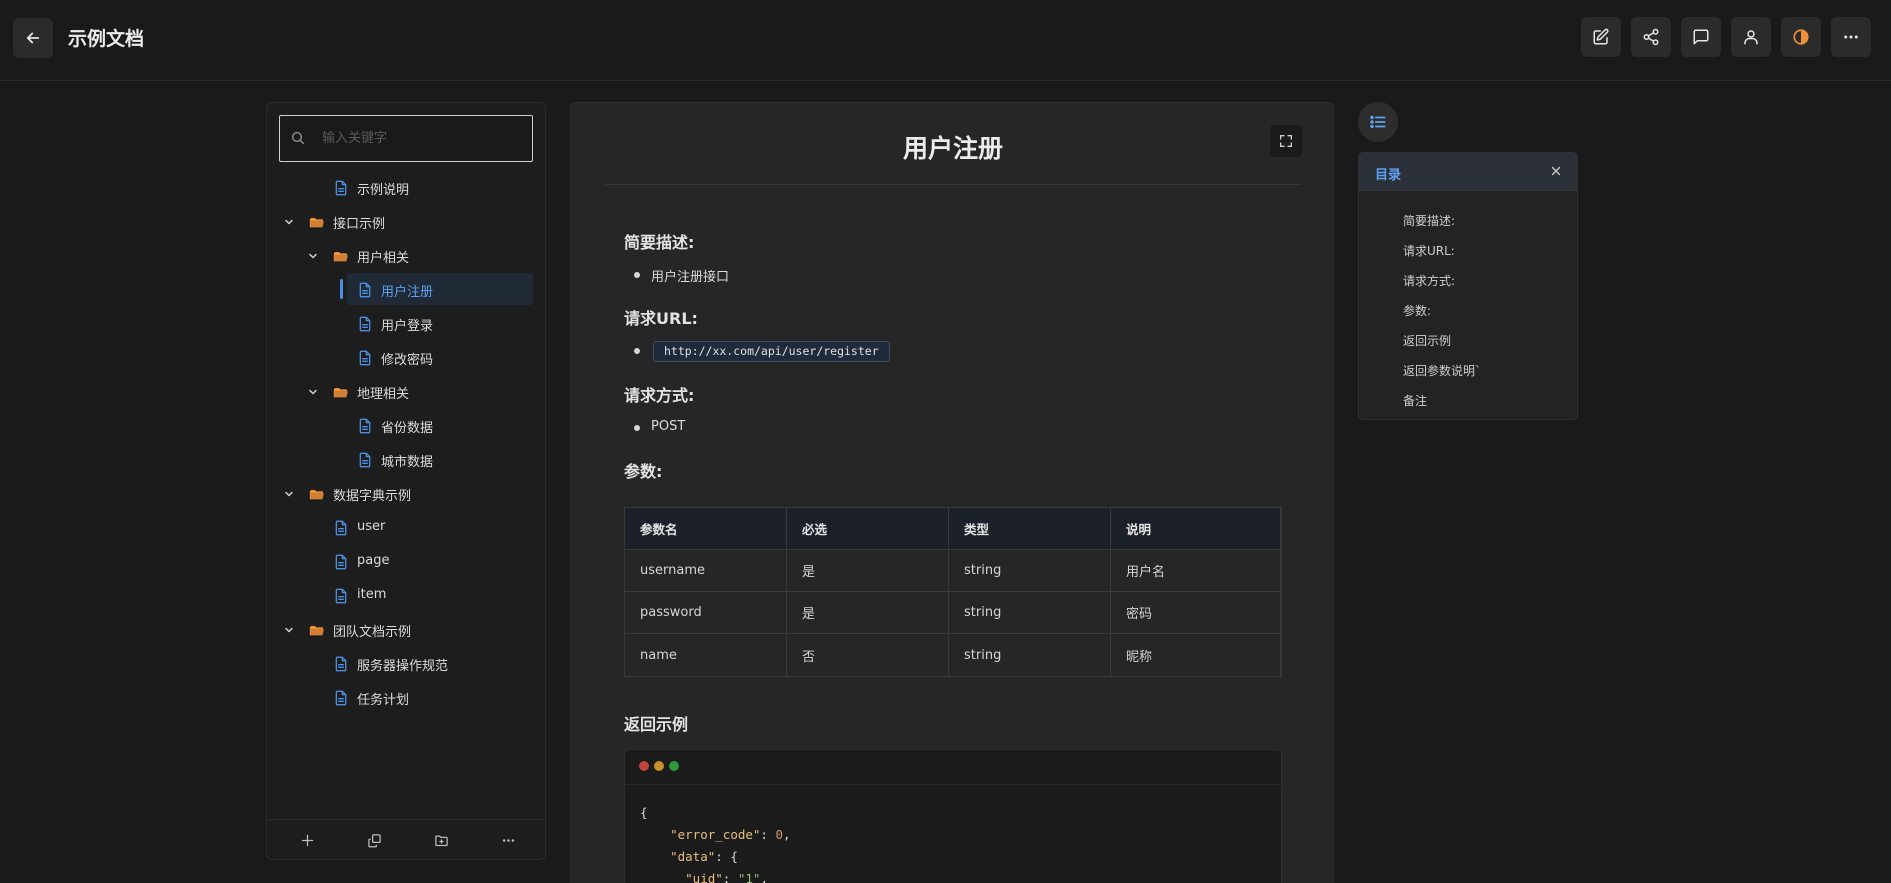 The height and width of the screenshot is (883, 1891). What do you see at coordinates (407, 426) in the screenshot?
I see `tree-doc: 省份数据` at bounding box center [407, 426].